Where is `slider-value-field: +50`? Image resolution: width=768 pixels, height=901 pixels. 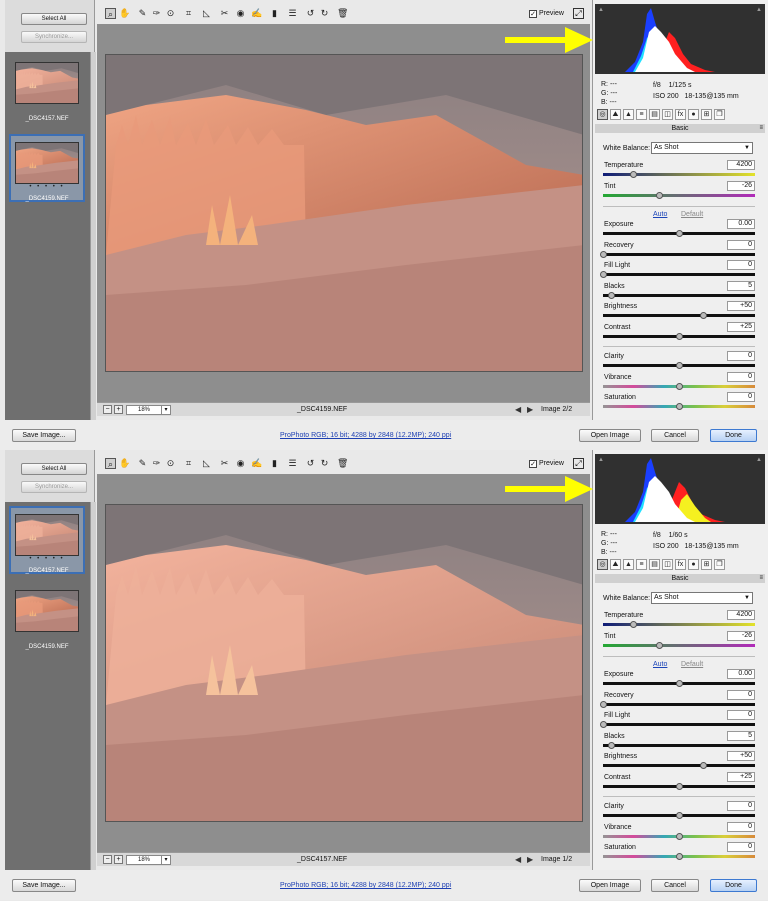 slider-value-field: +50 is located at coordinates (741, 306).